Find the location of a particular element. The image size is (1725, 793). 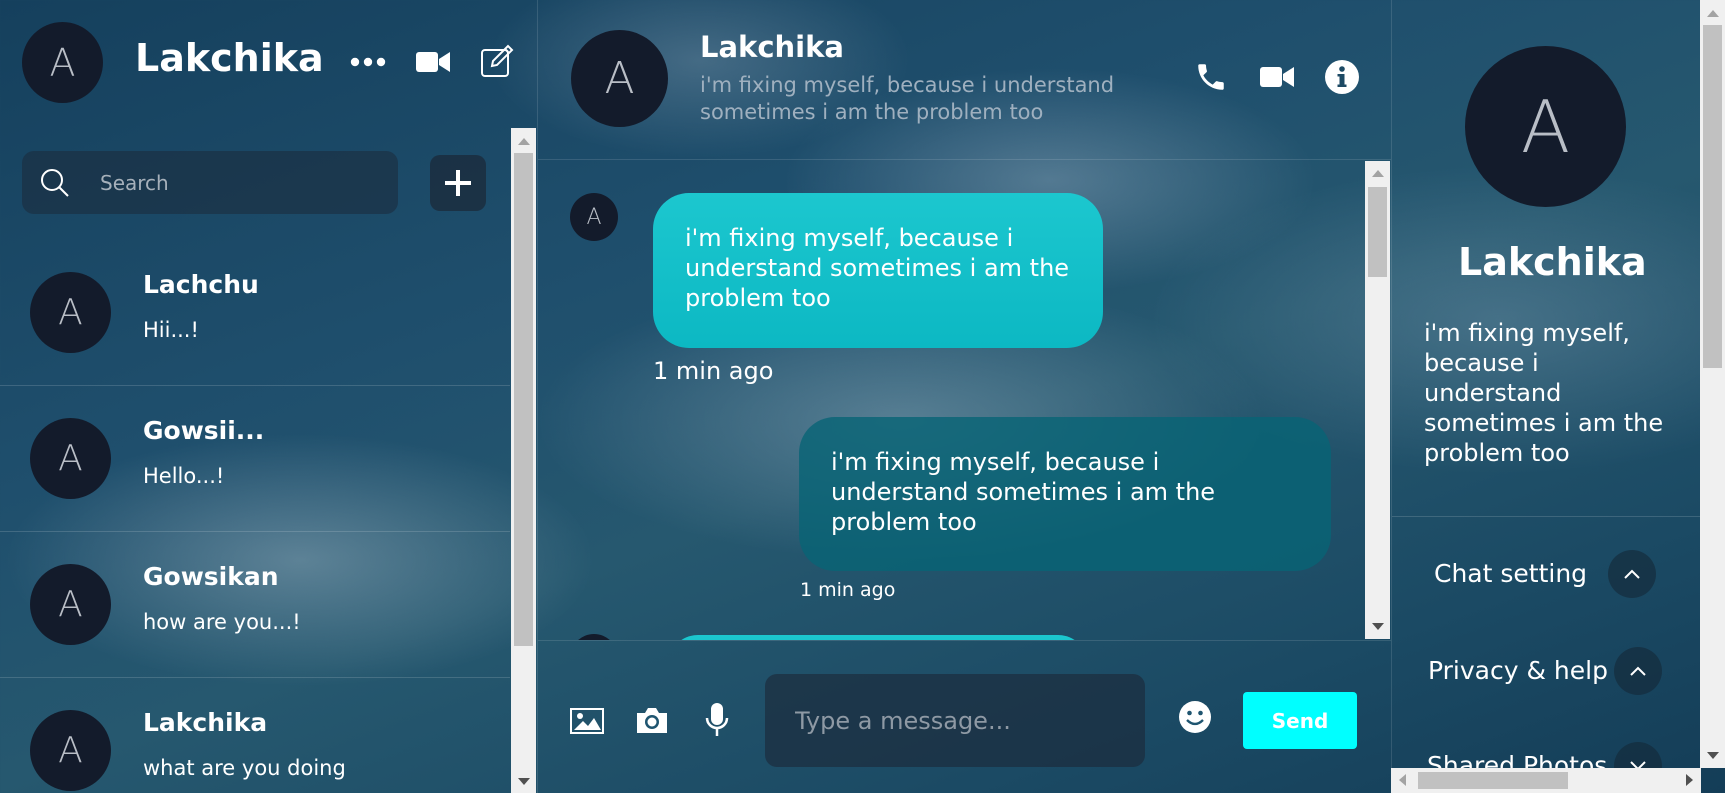

profile-horizontal-scrollbar is located at coordinates (1546, 780).